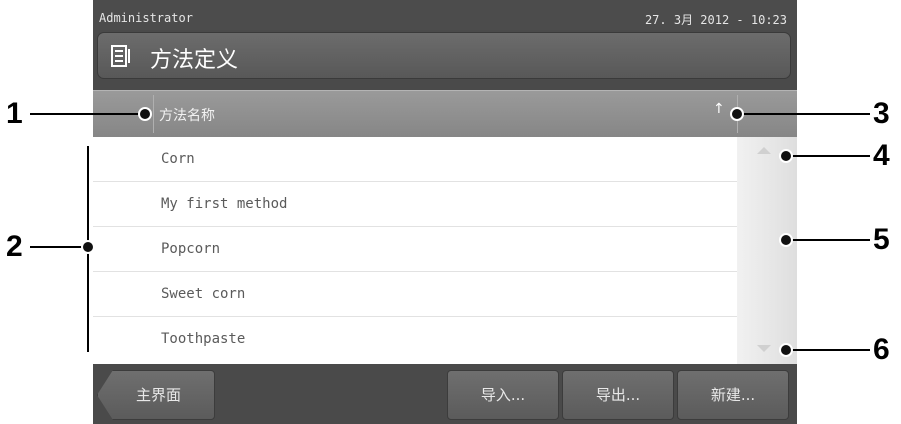 The image size is (901, 424). Describe the element at coordinates (178, 159) in the screenshot. I see `method-name: Corn` at that location.